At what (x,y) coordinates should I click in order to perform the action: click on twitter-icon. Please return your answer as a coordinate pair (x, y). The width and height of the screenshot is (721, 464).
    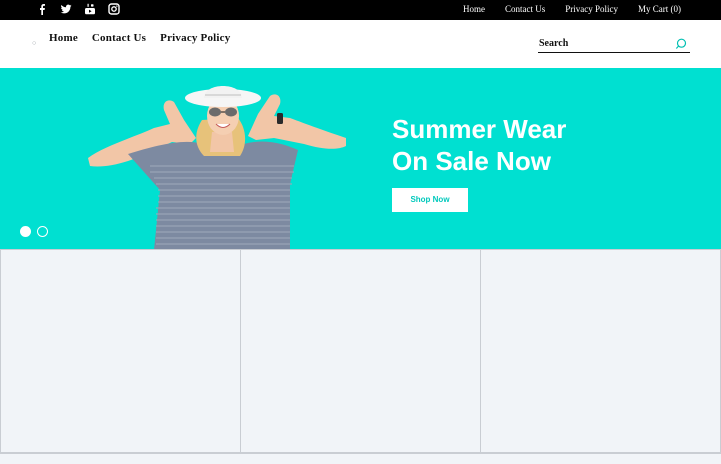
    Looking at the image, I should click on (66, 9).